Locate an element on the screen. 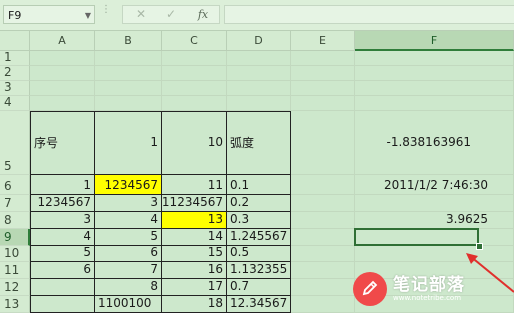 The image size is (514, 313). watermark: 笔记部落 www.notetribe.com is located at coordinates (433, 289).